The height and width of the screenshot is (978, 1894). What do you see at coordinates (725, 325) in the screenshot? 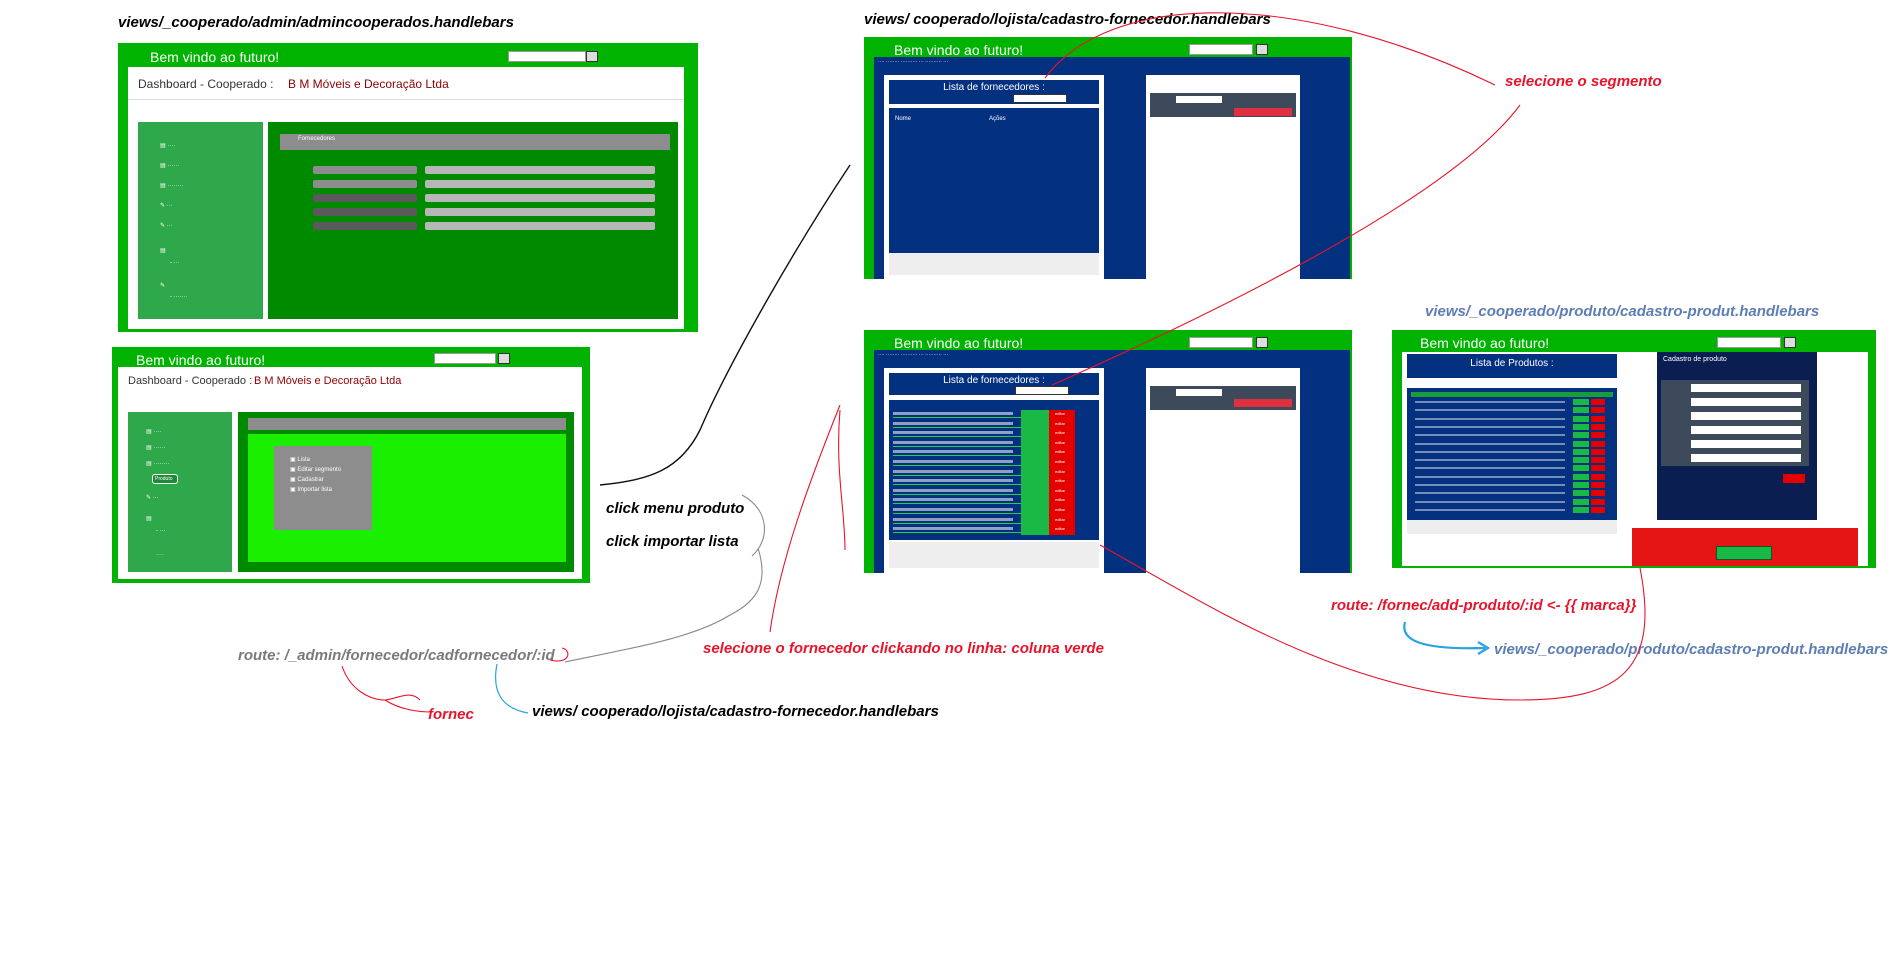
I see `black-connector` at bounding box center [725, 325].